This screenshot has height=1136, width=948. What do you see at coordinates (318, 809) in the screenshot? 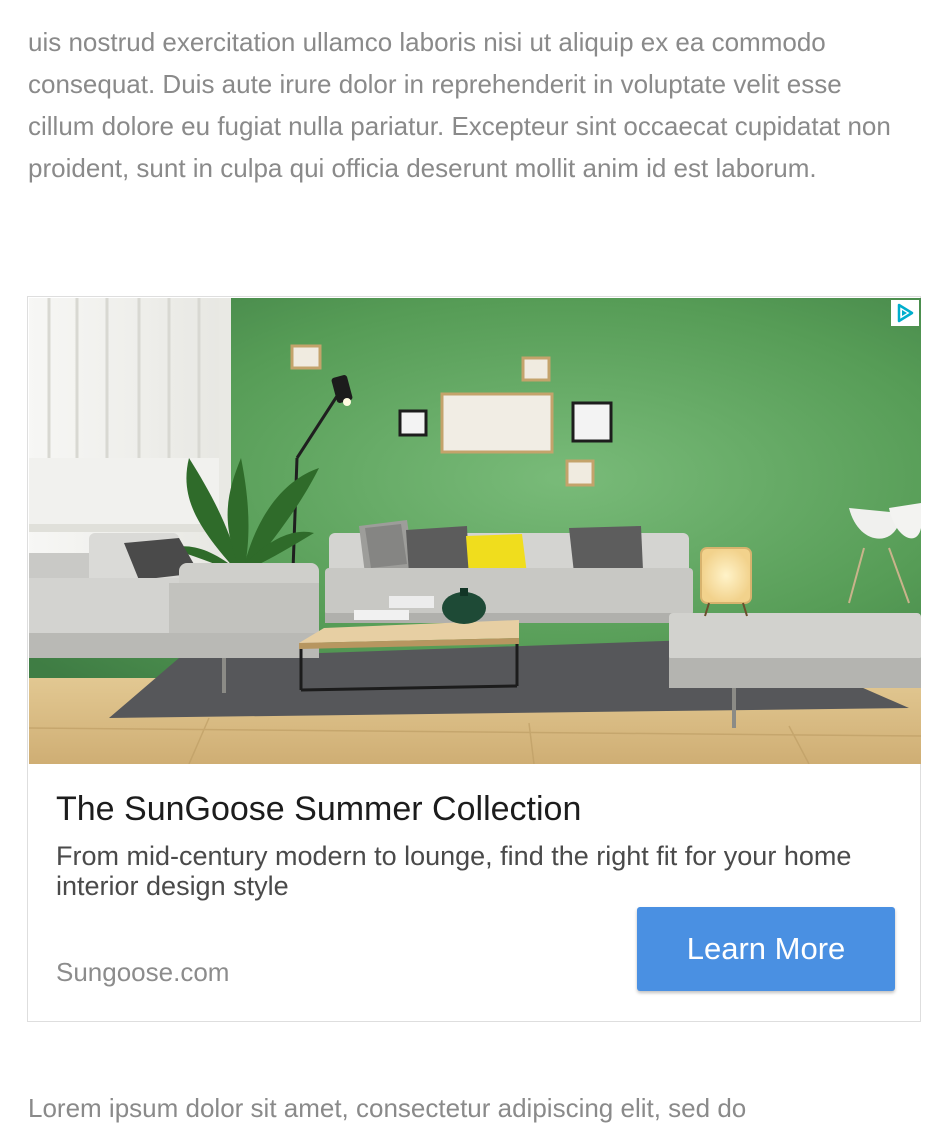
I see `ad-headline: The SunGoose Summer Collection` at bounding box center [318, 809].